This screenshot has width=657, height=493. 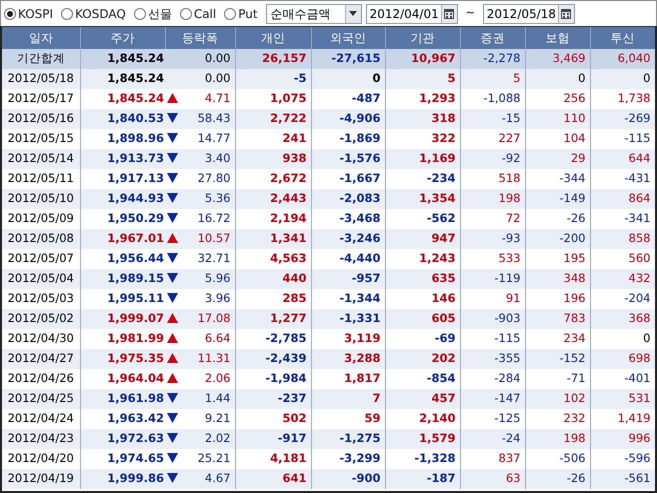 I want to click on radio-option: 선물, so click(x=153, y=13).